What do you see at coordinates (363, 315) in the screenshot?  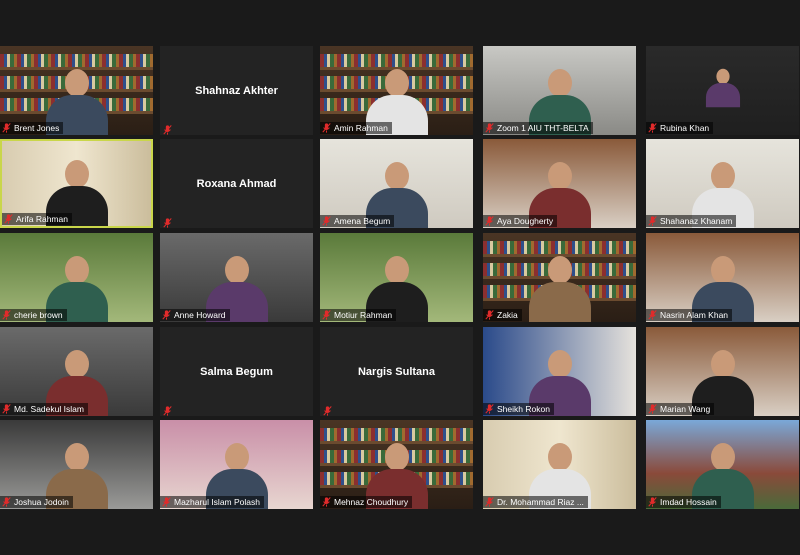 I see `participant-name: Motiur Rahman` at bounding box center [363, 315].